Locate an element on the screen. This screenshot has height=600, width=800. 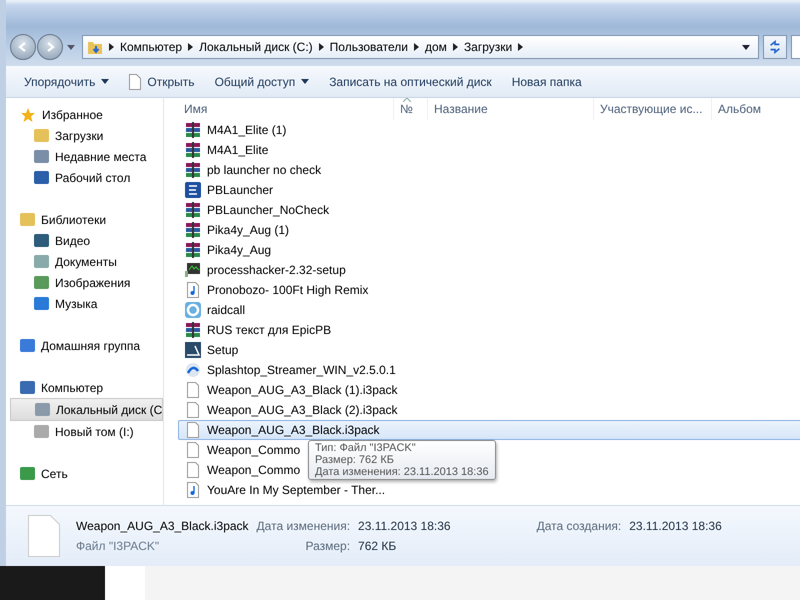
breadcrumb: Пользователи is located at coordinates (369, 47).